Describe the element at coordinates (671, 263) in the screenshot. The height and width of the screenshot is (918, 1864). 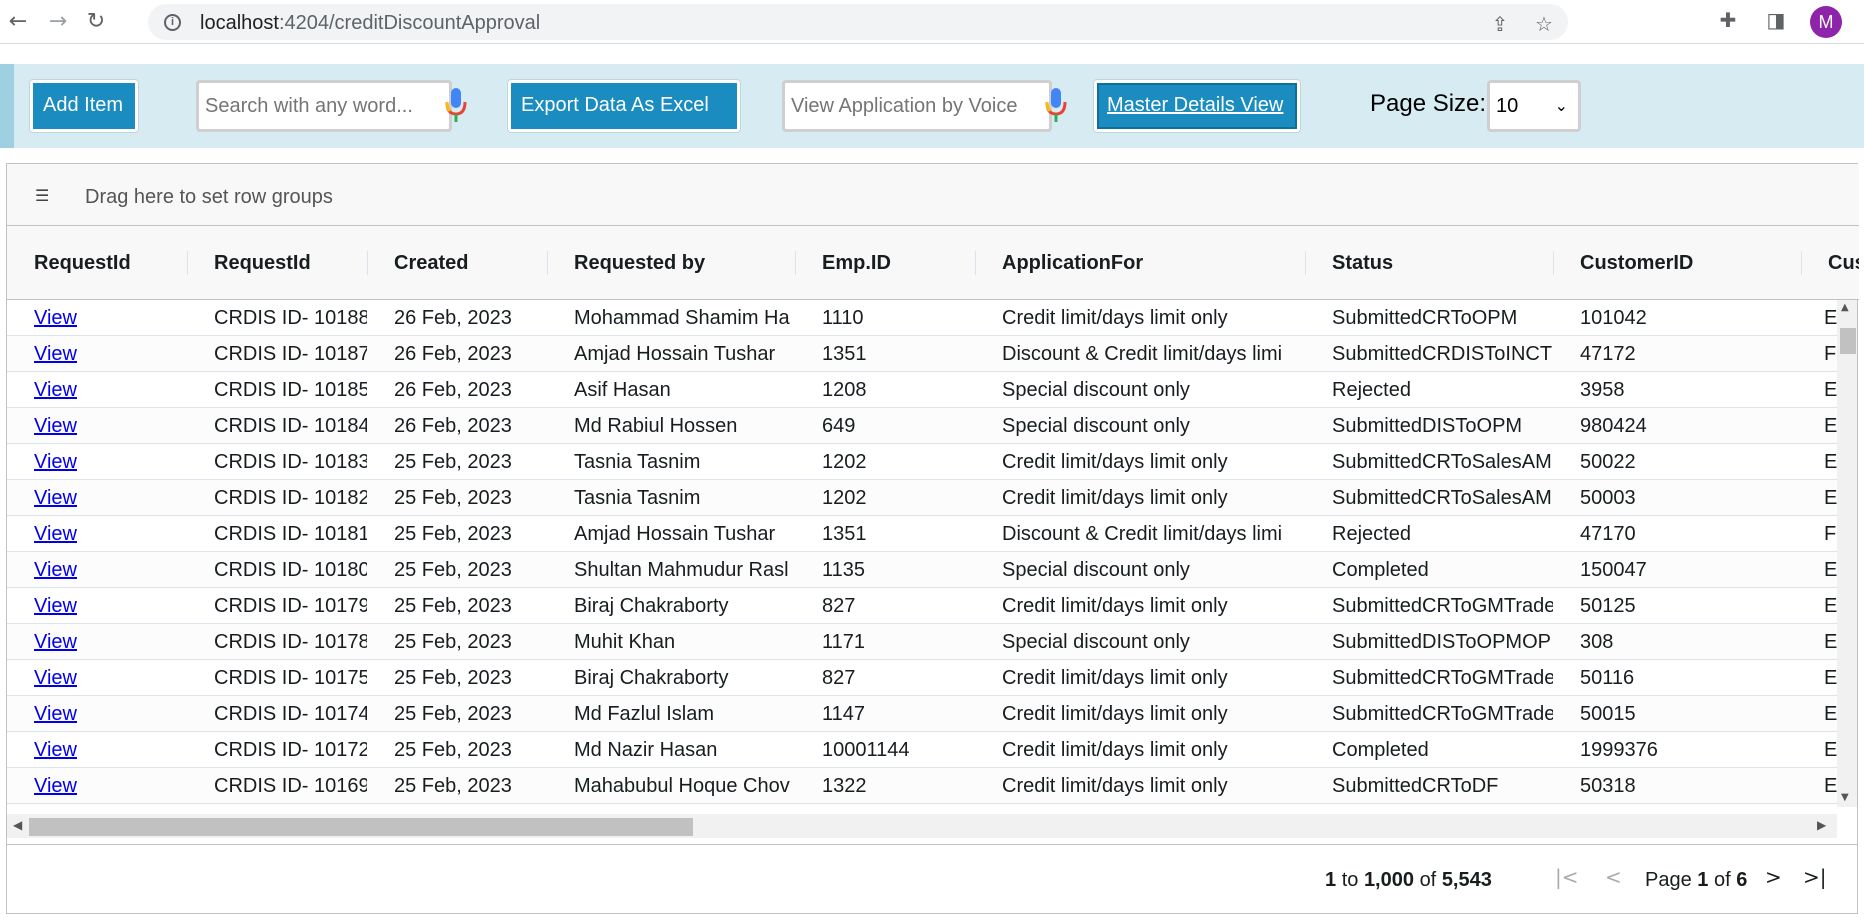
I see `column-header-requested-by: Requested by` at that location.